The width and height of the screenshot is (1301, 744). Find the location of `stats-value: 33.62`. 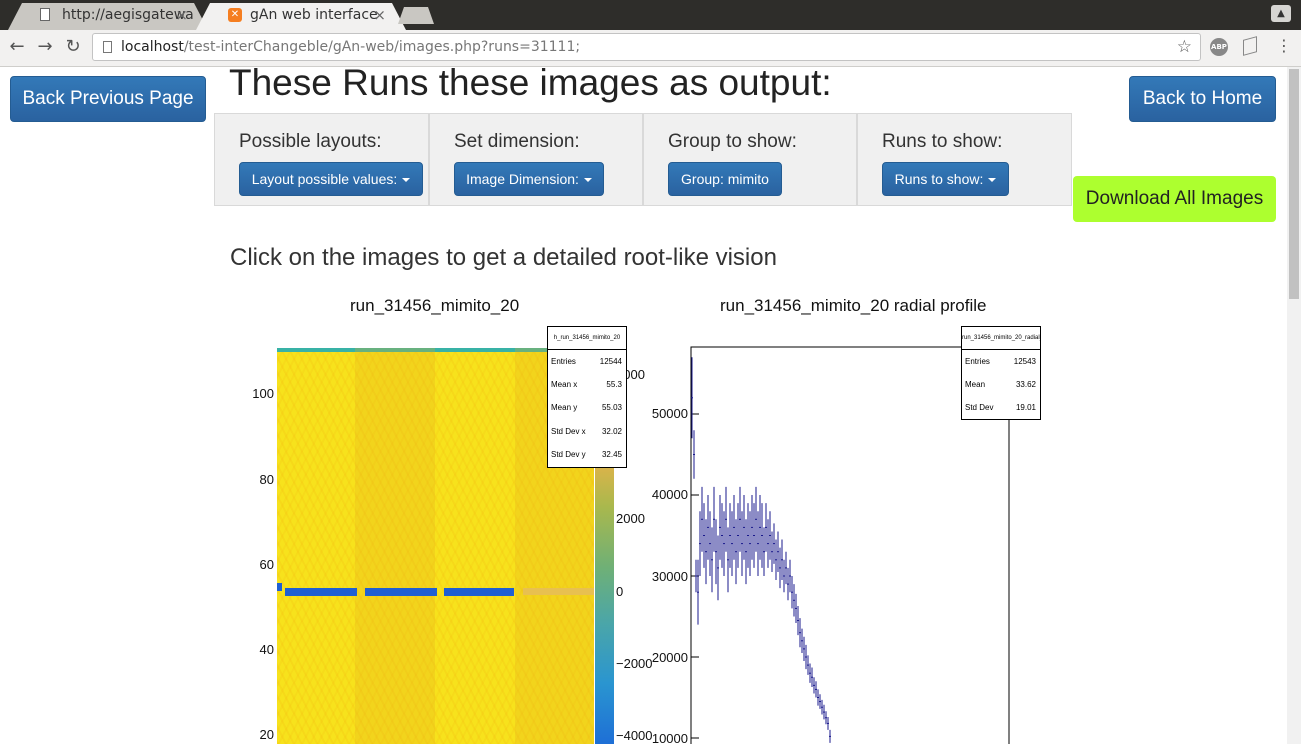

stats-value: 33.62 is located at coordinates (1025, 384).